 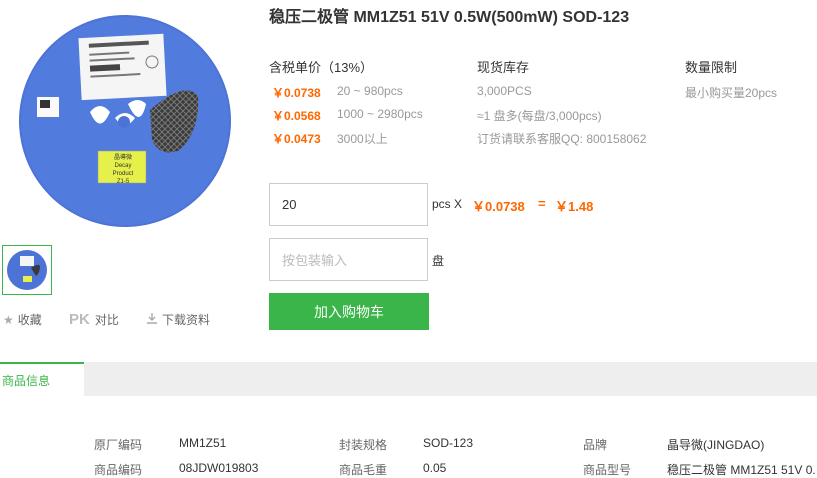 What do you see at coordinates (449, 17) in the screenshot?
I see `product-title: 稳压二极管 MM1Z51 51V 0.5W(500mW) SOD-123` at bounding box center [449, 17].